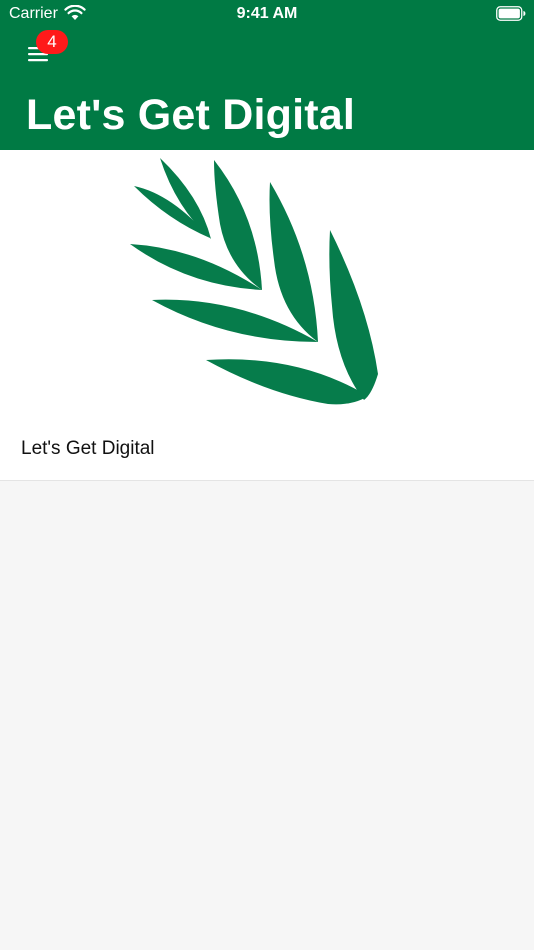 The image size is (534, 950). I want to click on status-time: 9:41 AM, so click(267, 13).